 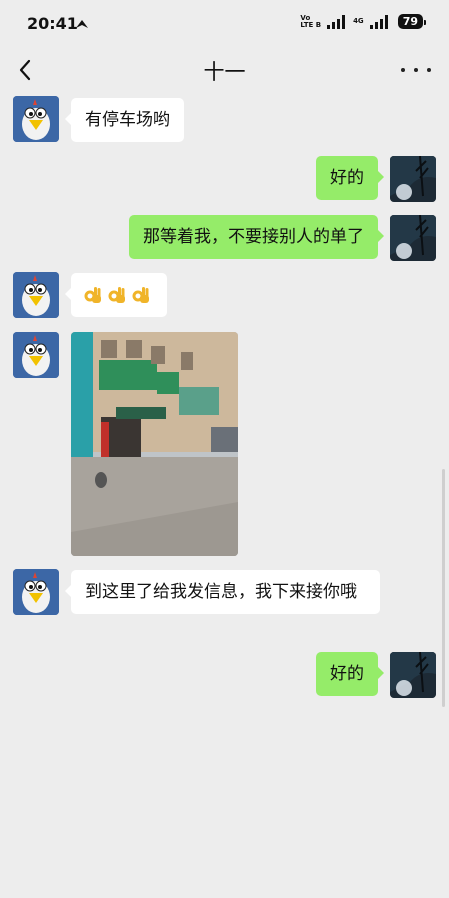 I want to click on incoming-message-bubble: 有停车场哟, so click(x=124, y=120).